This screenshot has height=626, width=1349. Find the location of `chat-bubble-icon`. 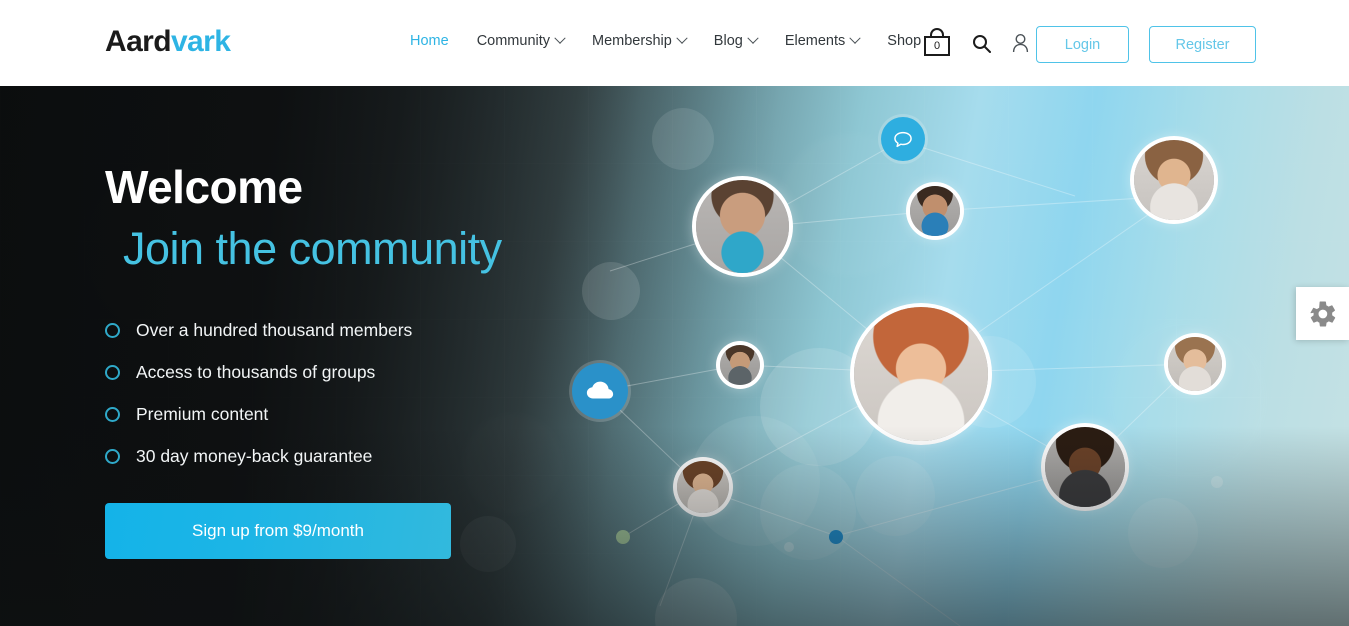

chat-bubble-icon is located at coordinates (903, 139).